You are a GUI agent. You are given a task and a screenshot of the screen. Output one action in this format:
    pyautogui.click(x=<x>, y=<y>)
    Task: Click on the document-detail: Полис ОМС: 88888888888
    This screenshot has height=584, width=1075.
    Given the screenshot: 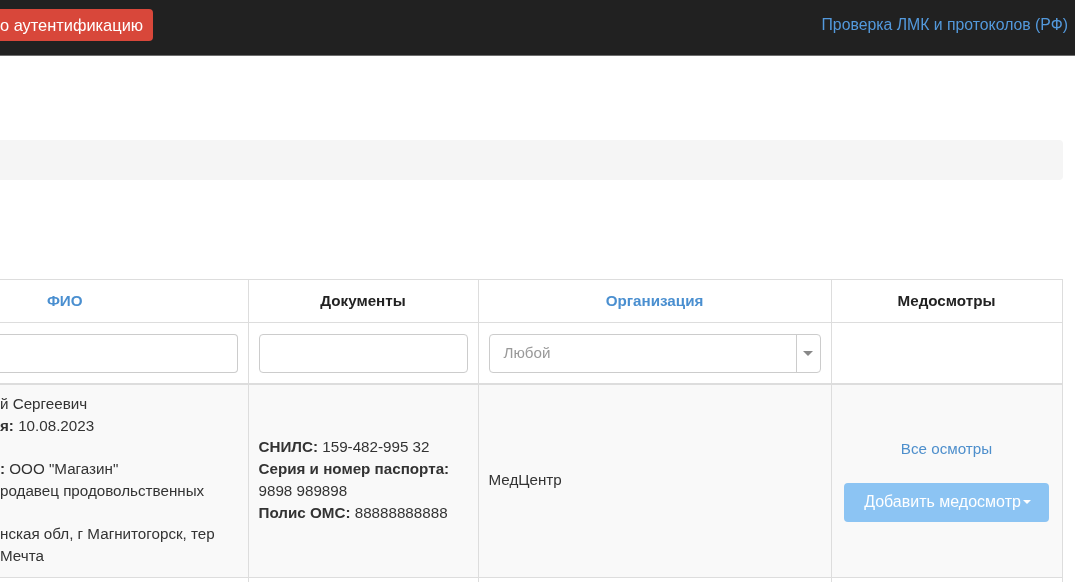 What is the action you would take?
    pyautogui.click(x=353, y=512)
    